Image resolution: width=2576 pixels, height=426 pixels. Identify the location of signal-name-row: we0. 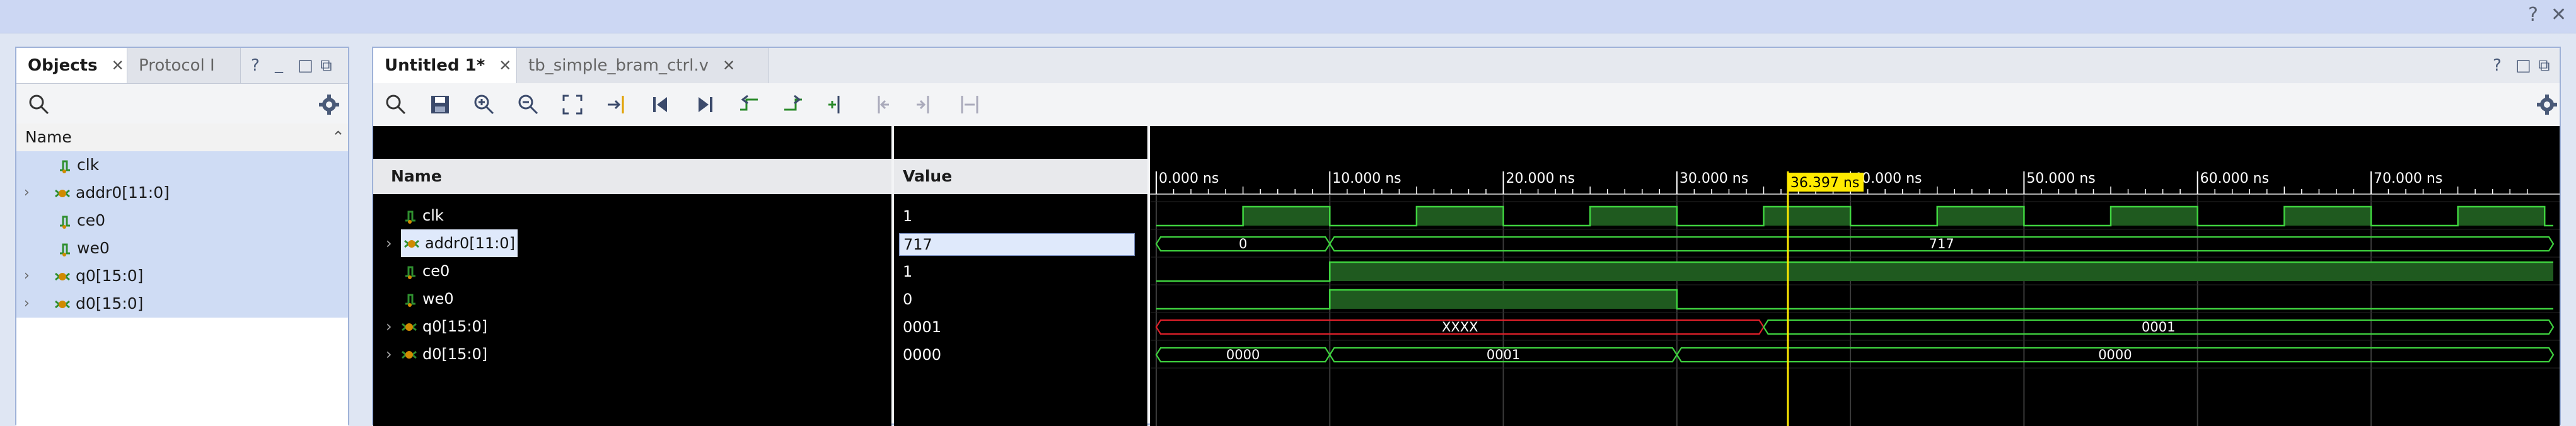
(632, 299).